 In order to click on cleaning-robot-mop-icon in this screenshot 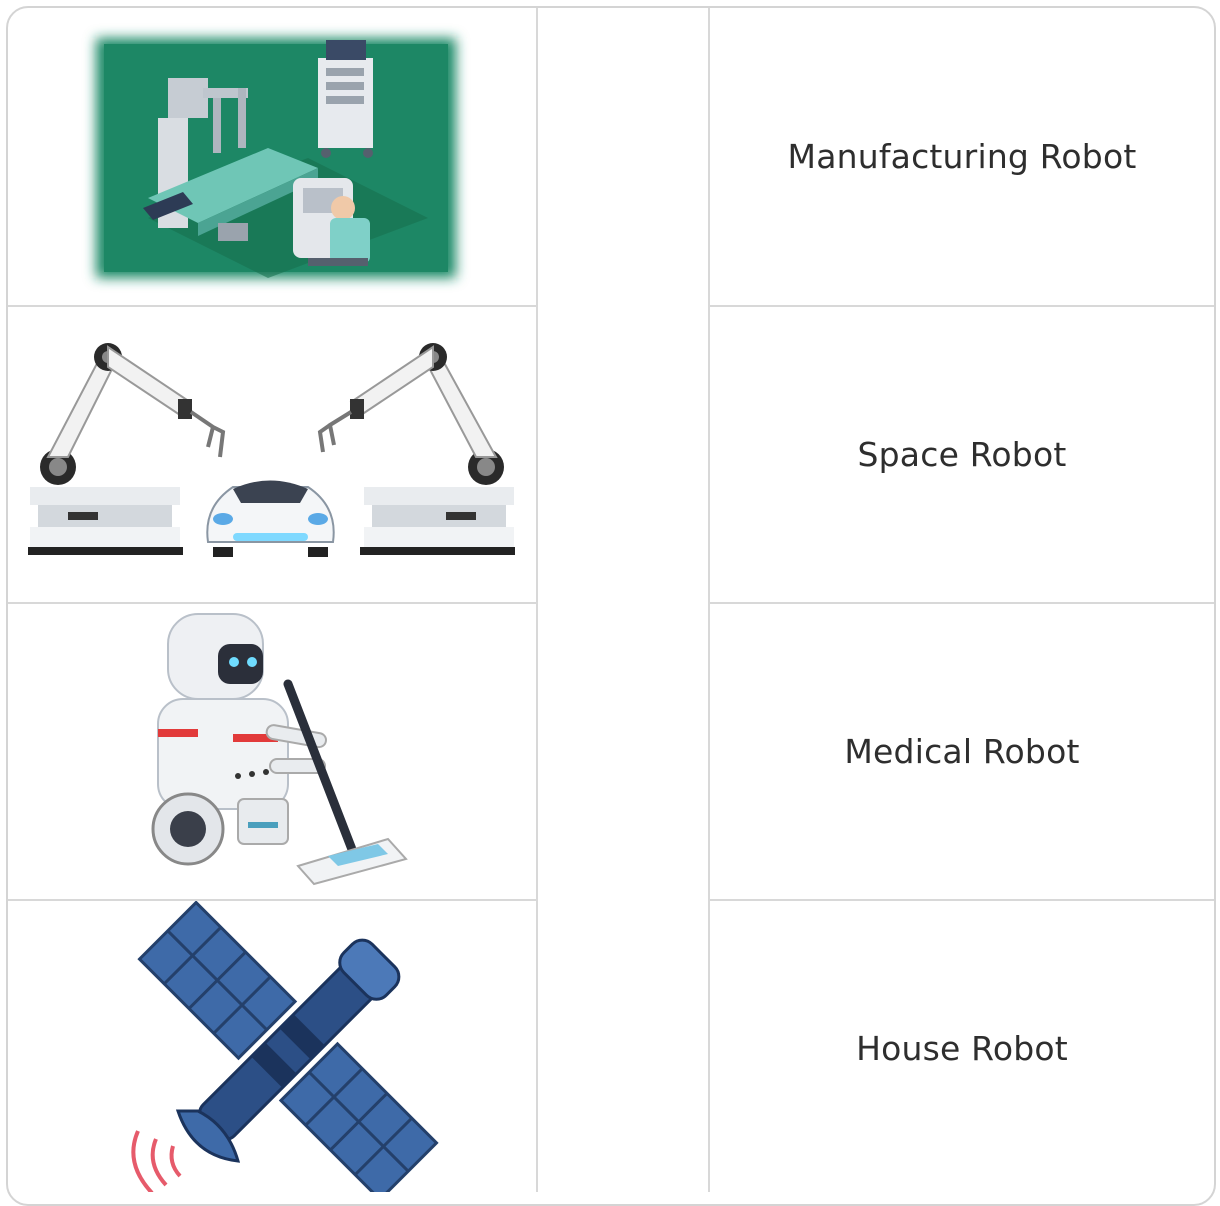, I will do `click(272, 751)`.